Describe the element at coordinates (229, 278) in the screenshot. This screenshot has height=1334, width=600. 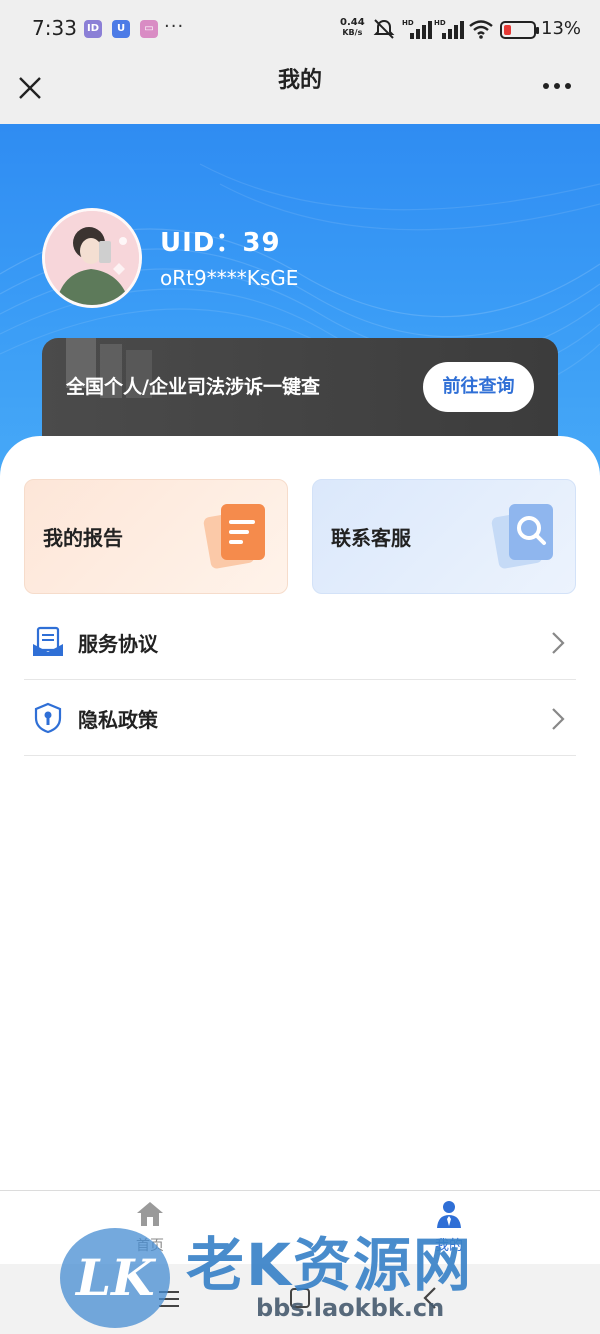
I see `user-openid: oRt9****KsGE` at that location.